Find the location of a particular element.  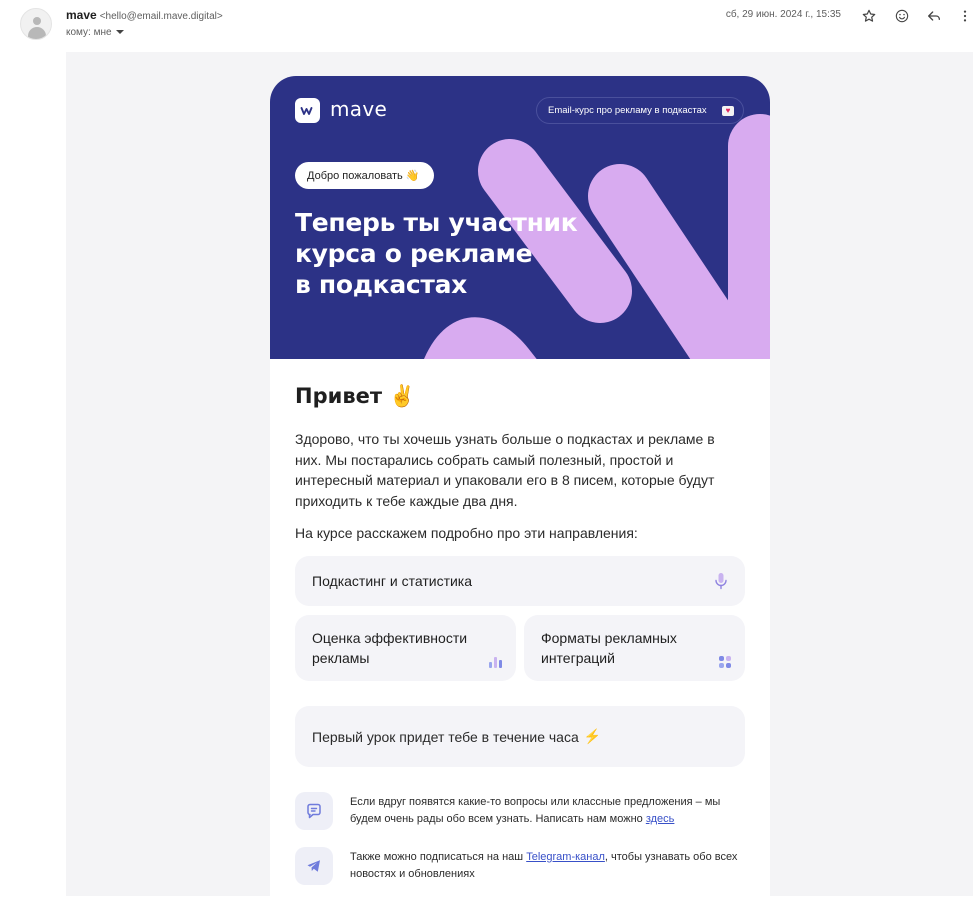

recipients-label: кому: мне is located at coordinates (89, 32).